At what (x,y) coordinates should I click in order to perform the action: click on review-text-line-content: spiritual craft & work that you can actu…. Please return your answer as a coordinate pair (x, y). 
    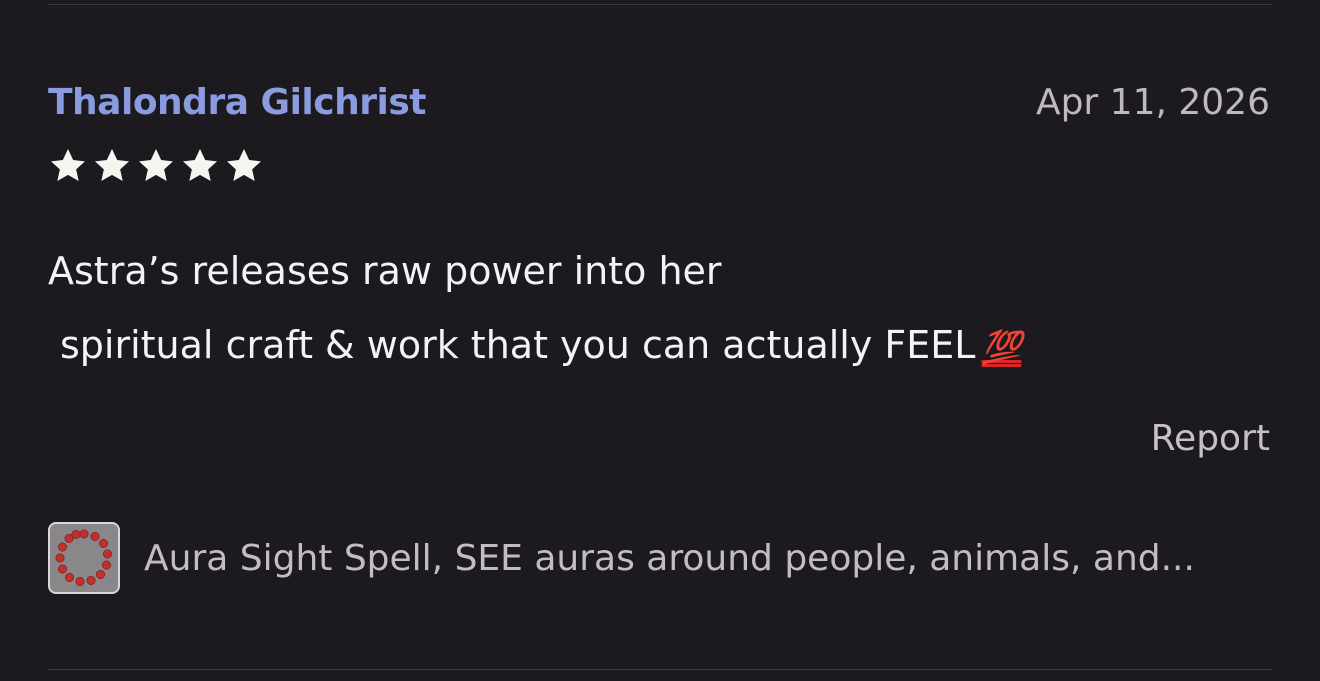
    Looking at the image, I should click on (518, 345).